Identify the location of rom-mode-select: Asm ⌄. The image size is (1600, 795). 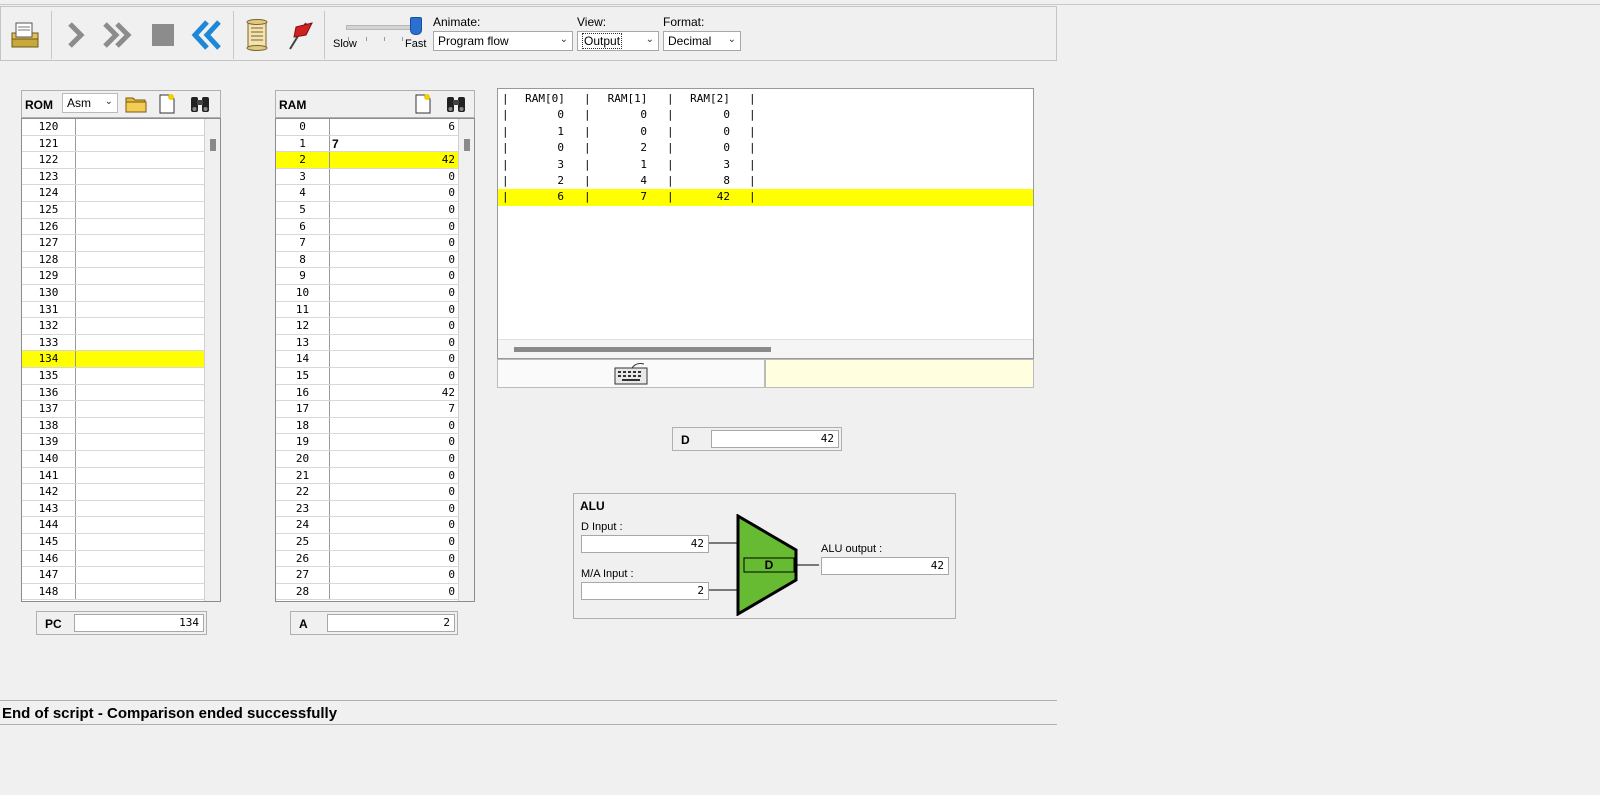
(90, 103).